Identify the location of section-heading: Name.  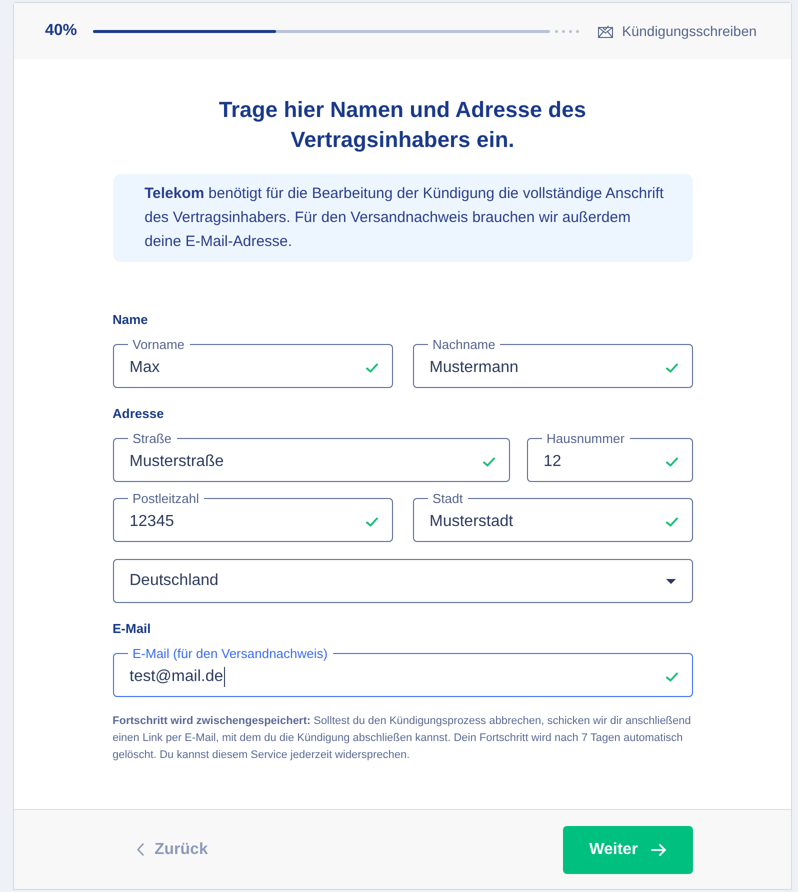
(130, 320).